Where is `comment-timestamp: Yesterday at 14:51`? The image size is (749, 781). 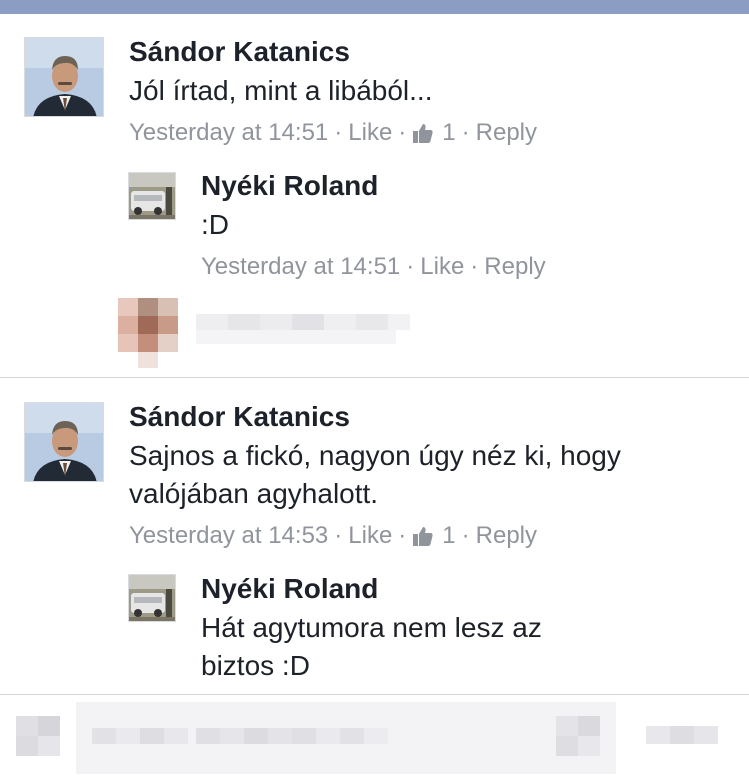
comment-timestamp: Yesterday at 14:51 is located at coordinates (228, 133).